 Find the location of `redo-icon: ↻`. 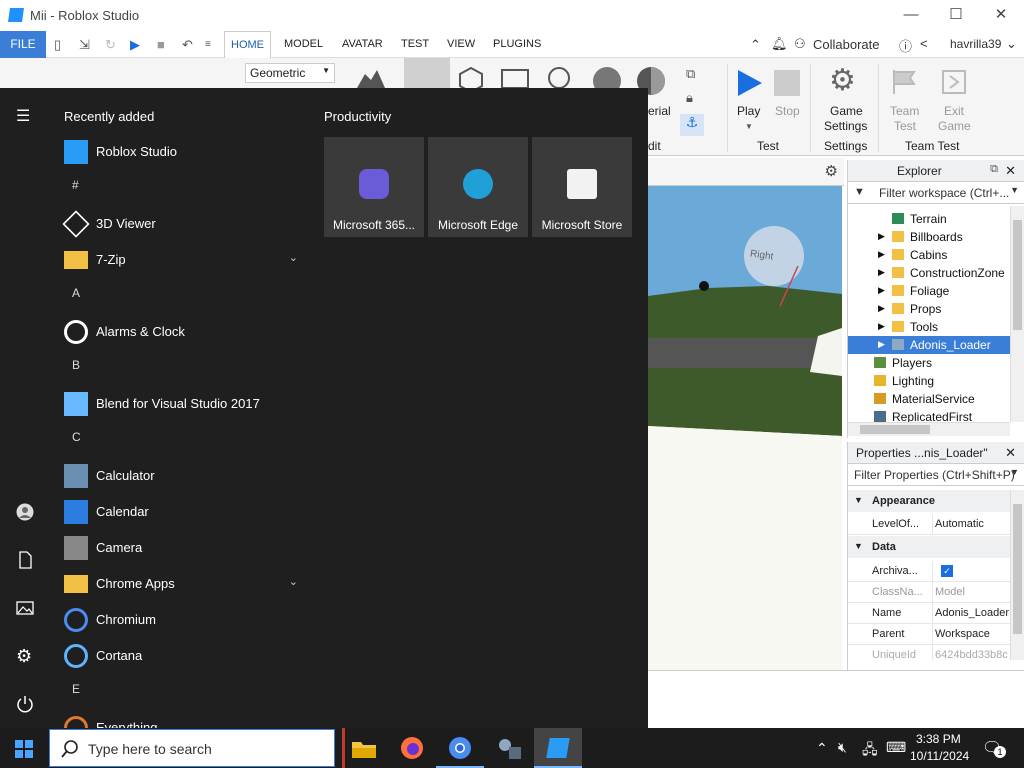

redo-icon: ↻ is located at coordinates (110, 45).